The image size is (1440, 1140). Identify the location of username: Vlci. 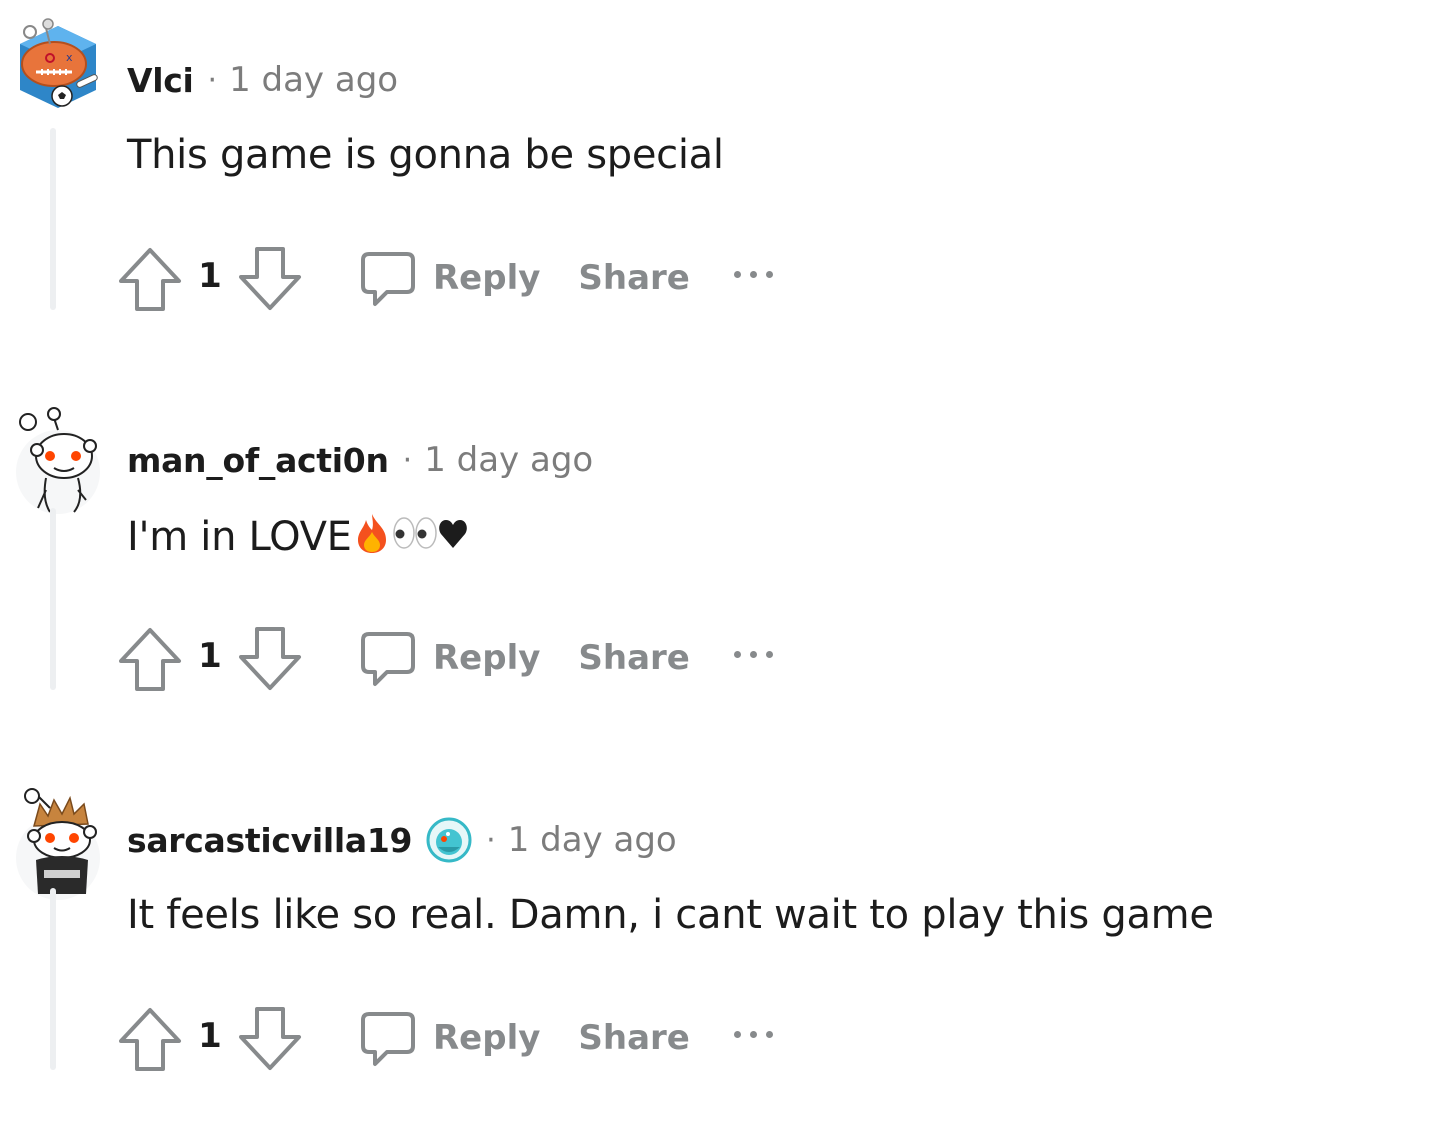
(160, 80).